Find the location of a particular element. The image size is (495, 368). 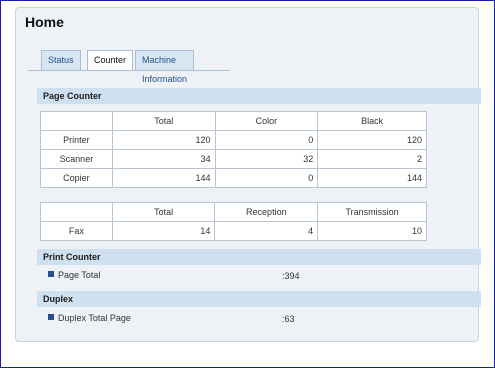

table-header-row: Total Color Black is located at coordinates (233, 121).